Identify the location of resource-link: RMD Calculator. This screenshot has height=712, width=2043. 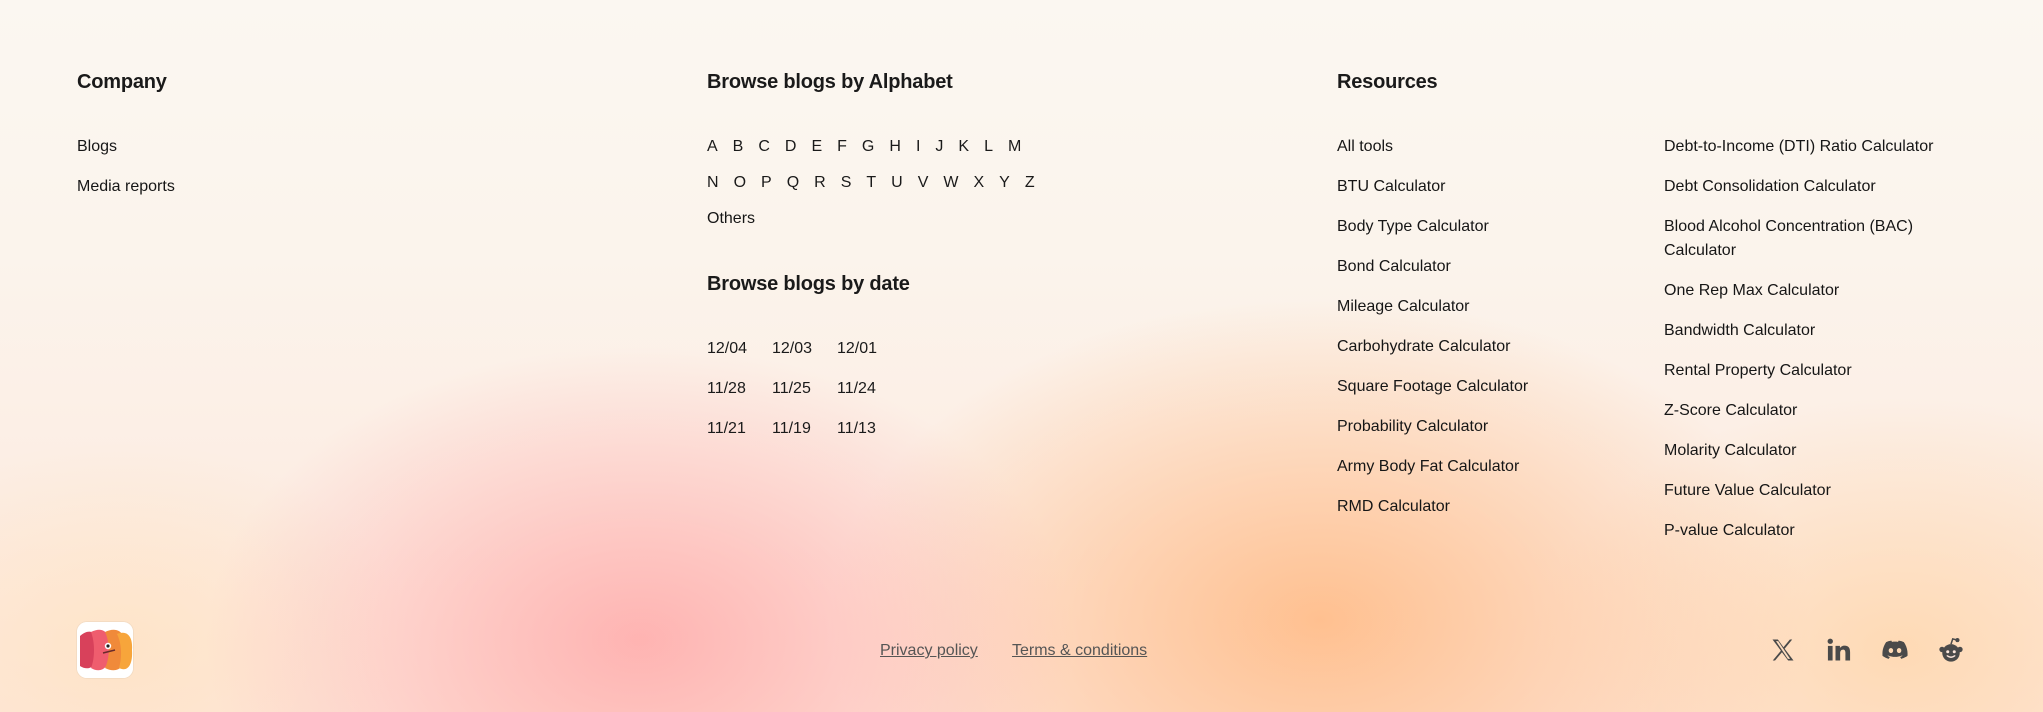
(1393, 507).